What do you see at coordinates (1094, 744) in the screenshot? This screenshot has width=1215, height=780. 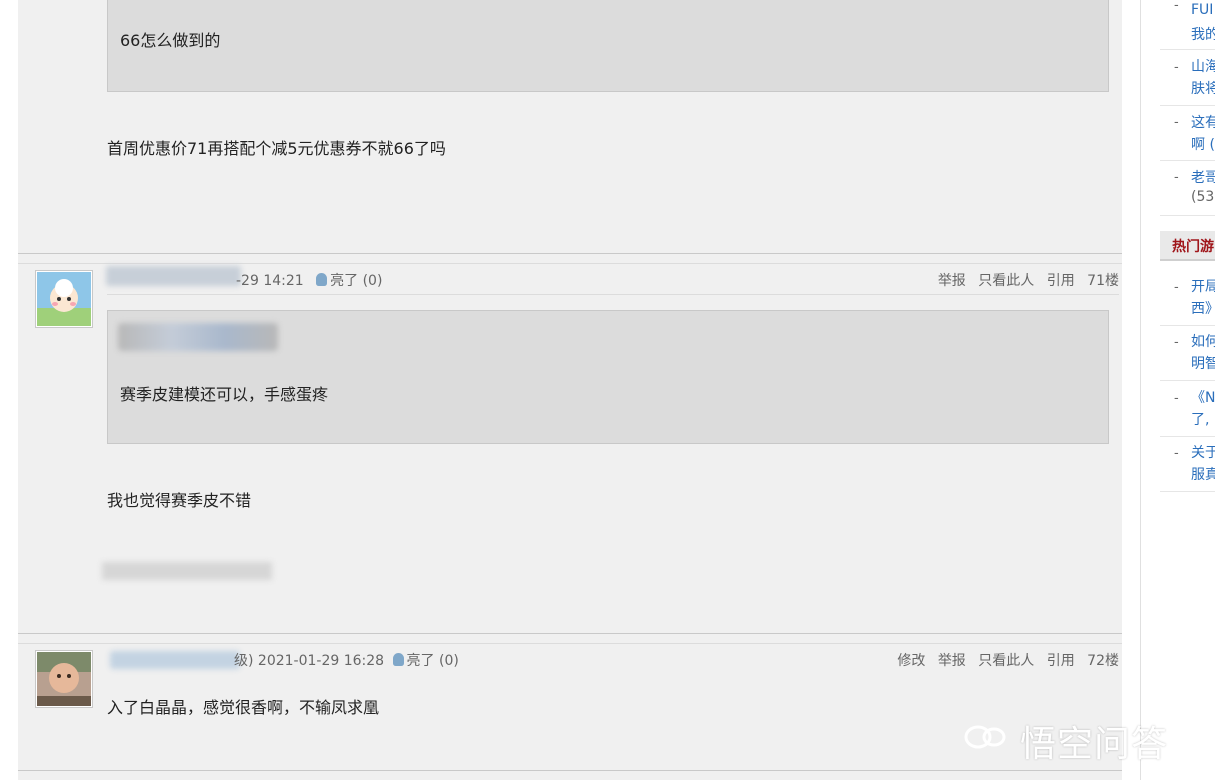 I see `watermark-text: 悟空问答` at bounding box center [1094, 744].